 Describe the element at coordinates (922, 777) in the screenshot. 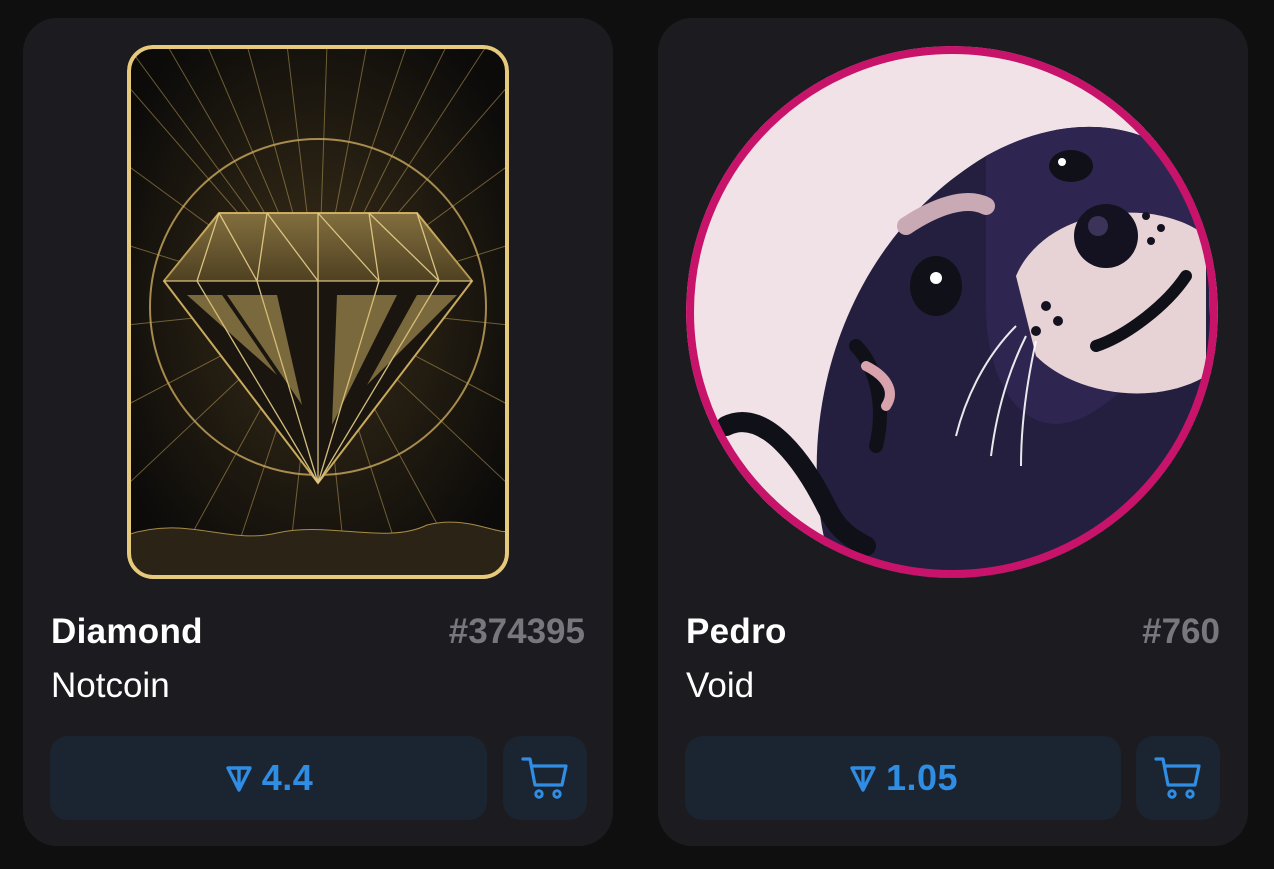

I see `price-value: 1.05` at that location.